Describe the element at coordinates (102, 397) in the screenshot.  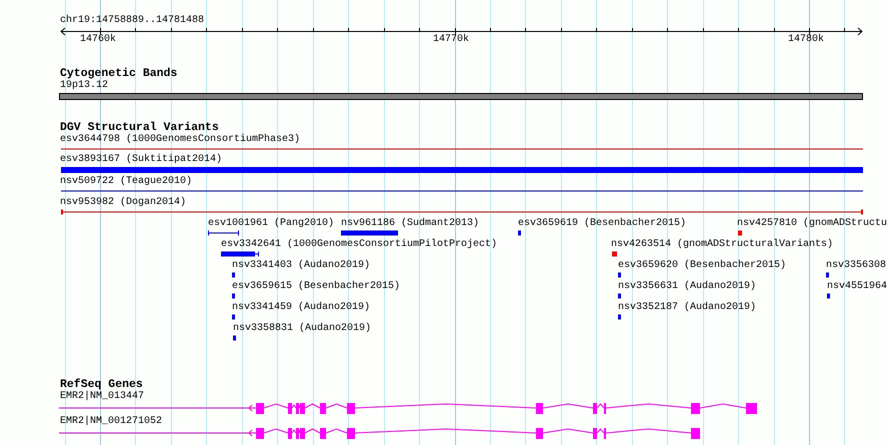
I see `gene-label: EMR2|NM_013447` at that location.